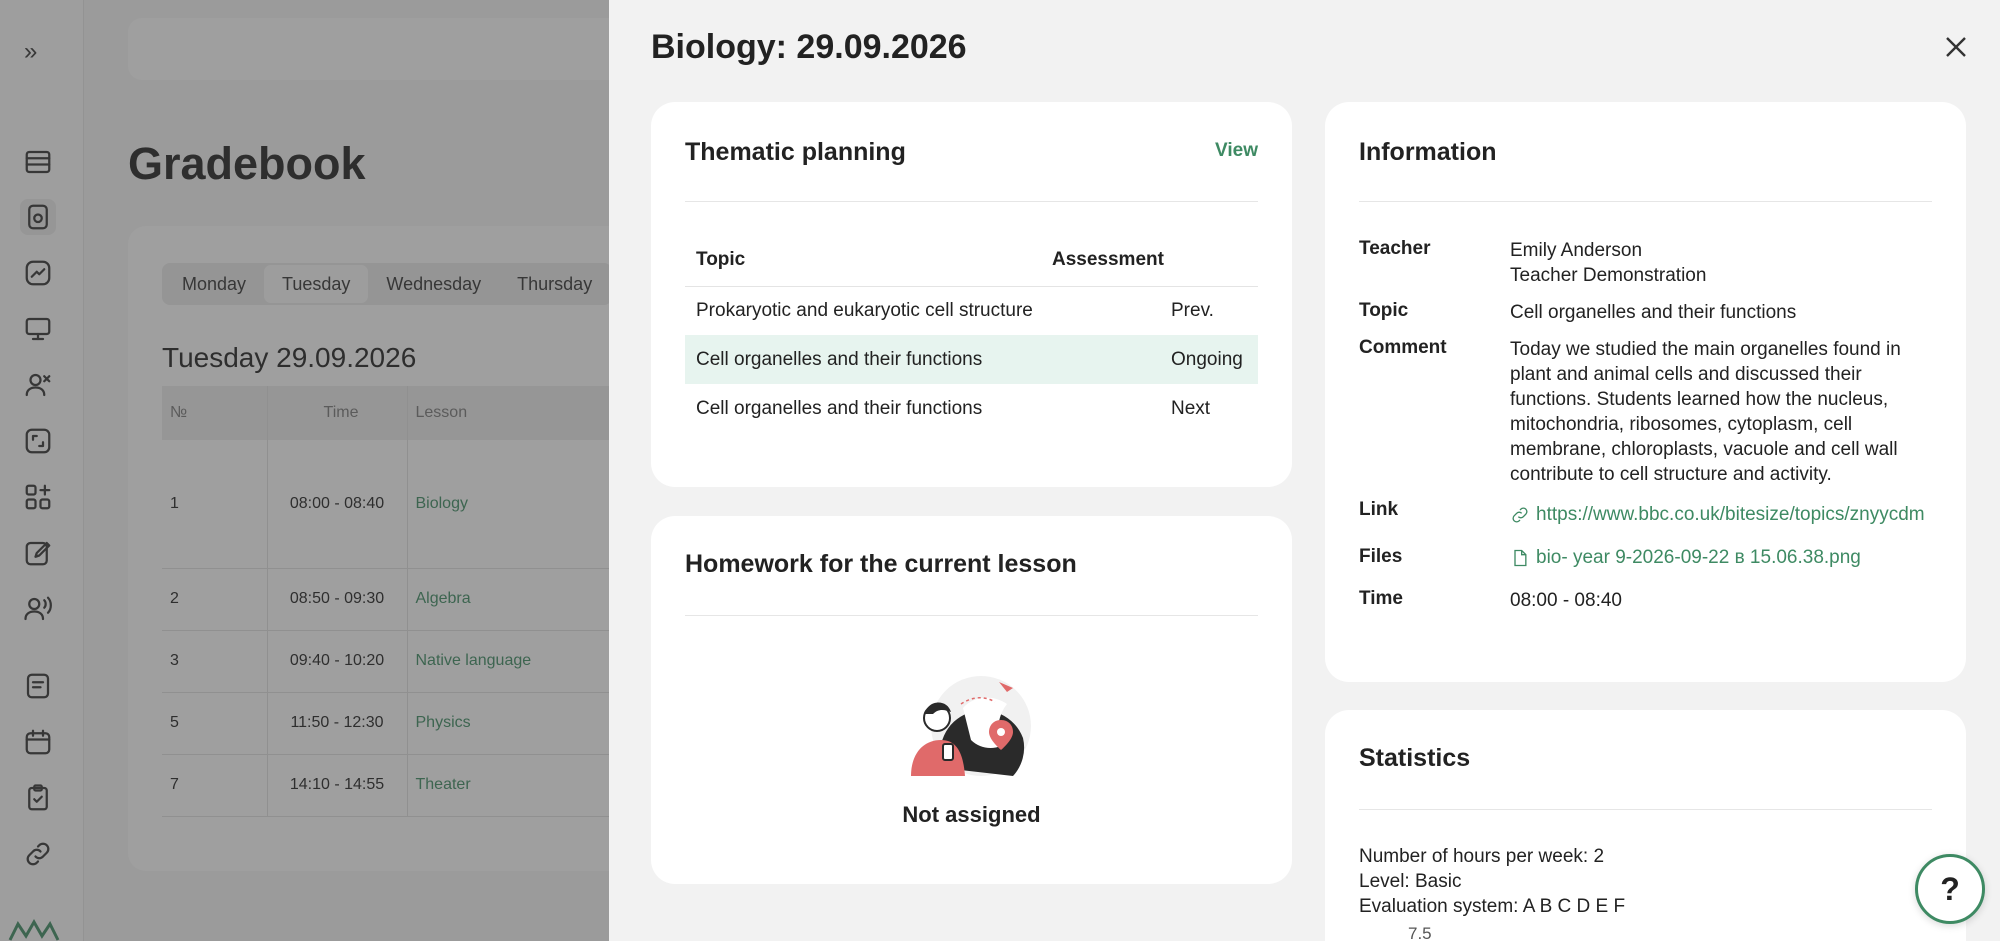  I want to click on topic-label: Topic, so click(1384, 310).